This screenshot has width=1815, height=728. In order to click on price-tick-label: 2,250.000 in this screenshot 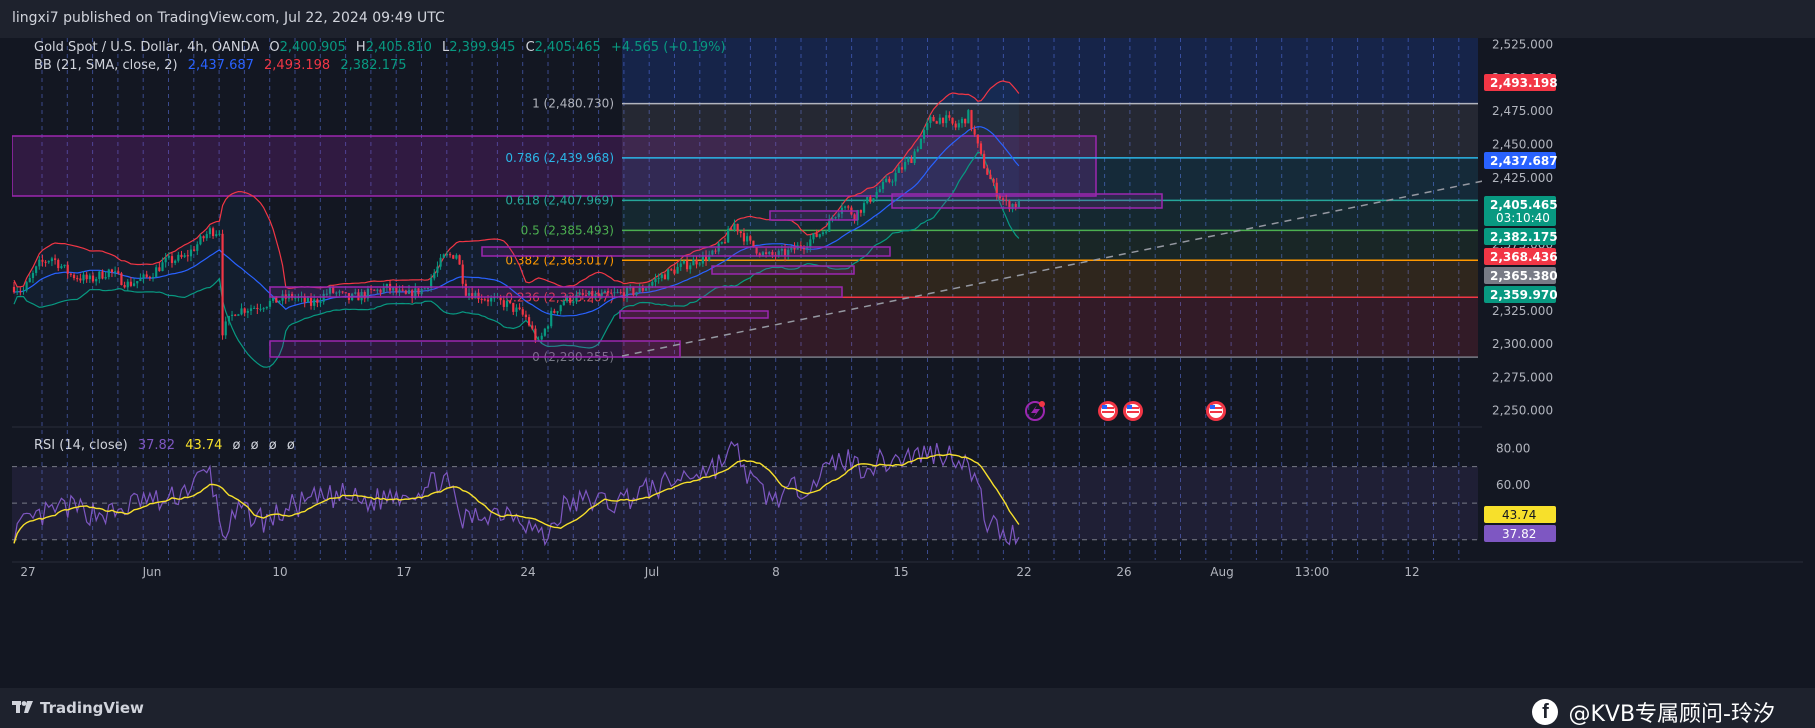, I will do `click(1522, 411)`.